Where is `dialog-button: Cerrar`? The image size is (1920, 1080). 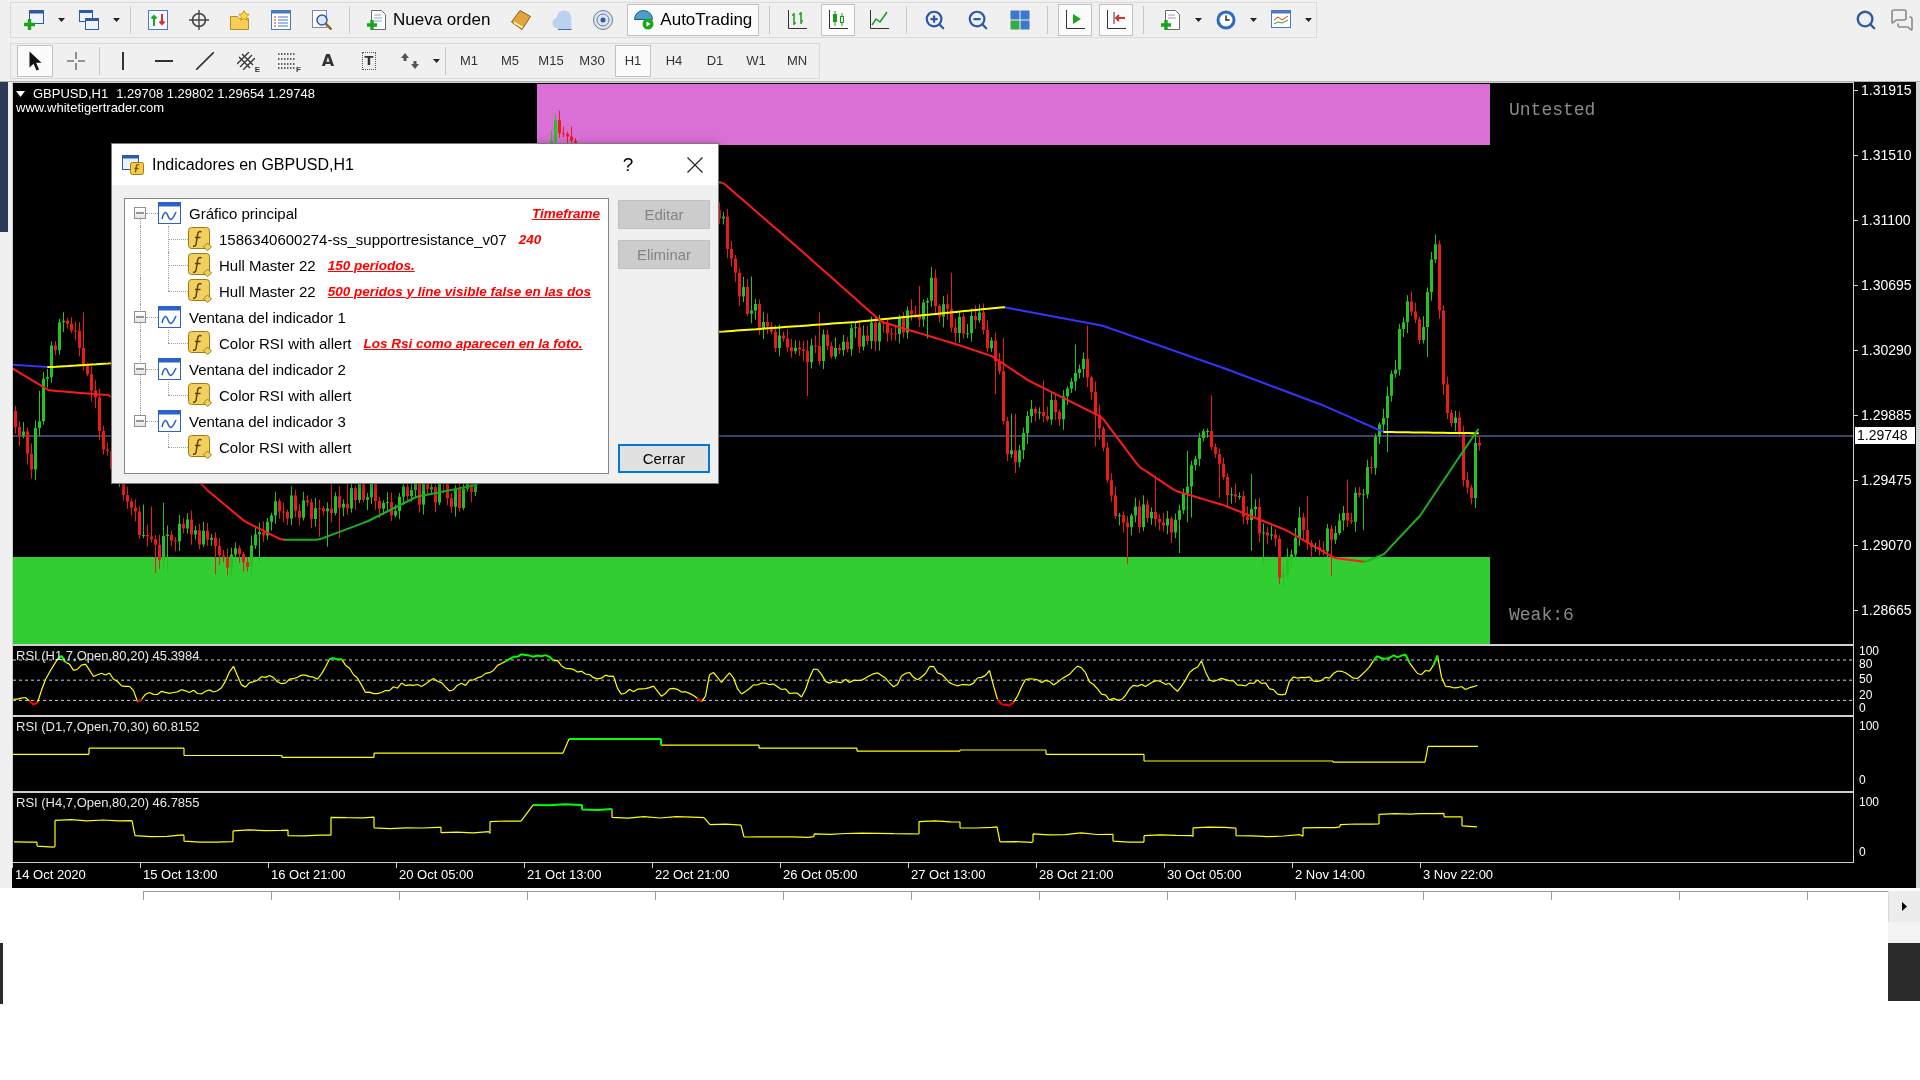 dialog-button: Cerrar is located at coordinates (664, 458).